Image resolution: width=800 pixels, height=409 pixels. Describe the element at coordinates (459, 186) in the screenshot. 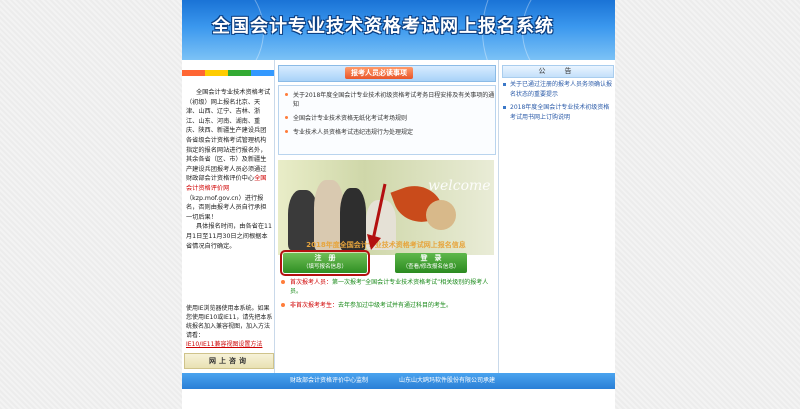

I see `welcome-text: welcome` at that location.